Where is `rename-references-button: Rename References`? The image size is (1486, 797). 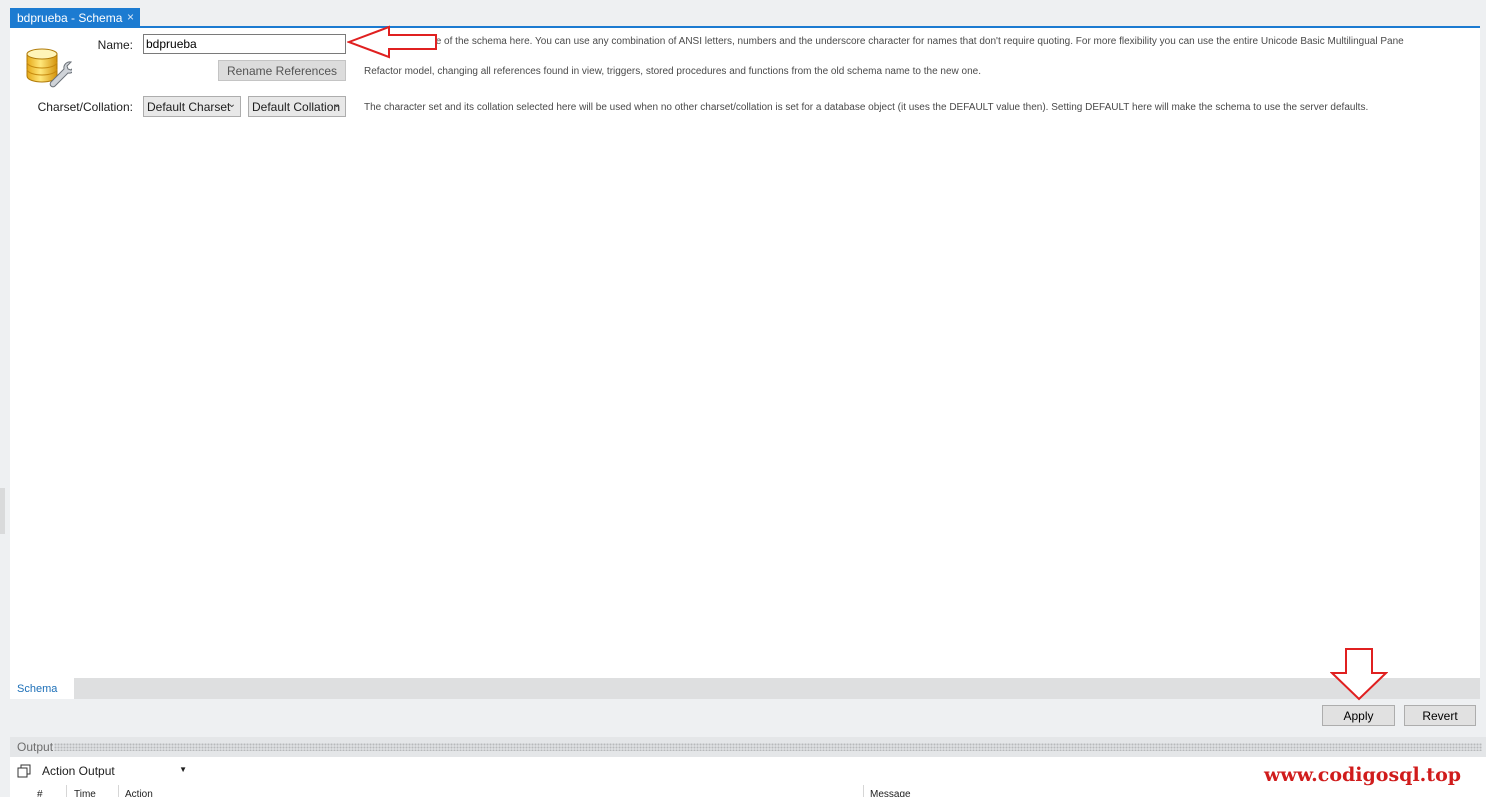 rename-references-button: Rename References is located at coordinates (282, 70).